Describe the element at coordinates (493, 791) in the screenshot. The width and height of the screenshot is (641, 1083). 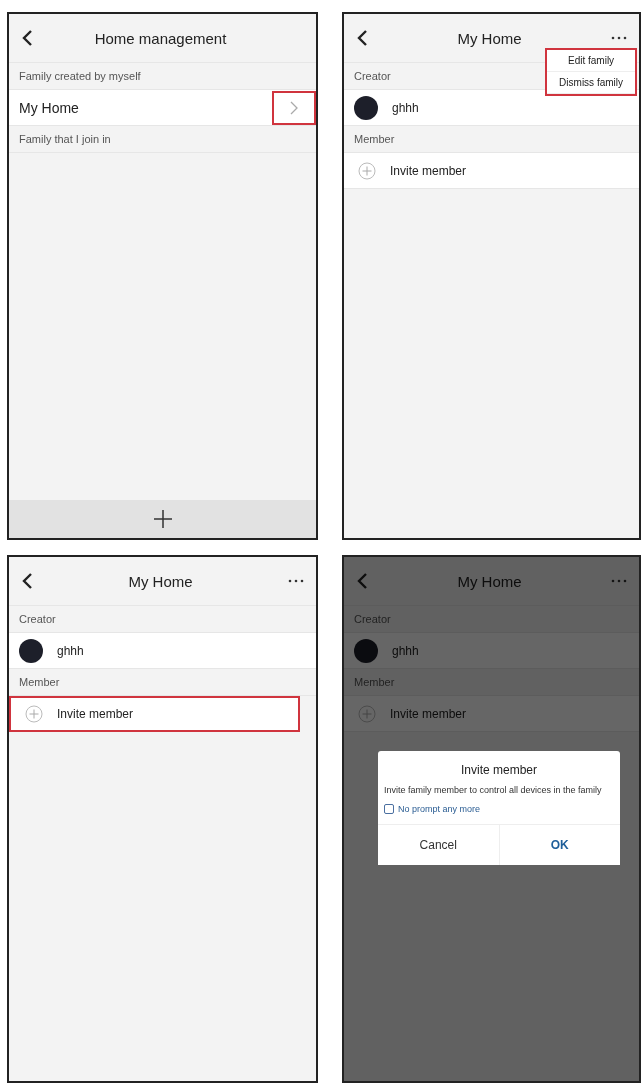
I see `dialog-message: Invite family member to control all devices in the family` at that location.